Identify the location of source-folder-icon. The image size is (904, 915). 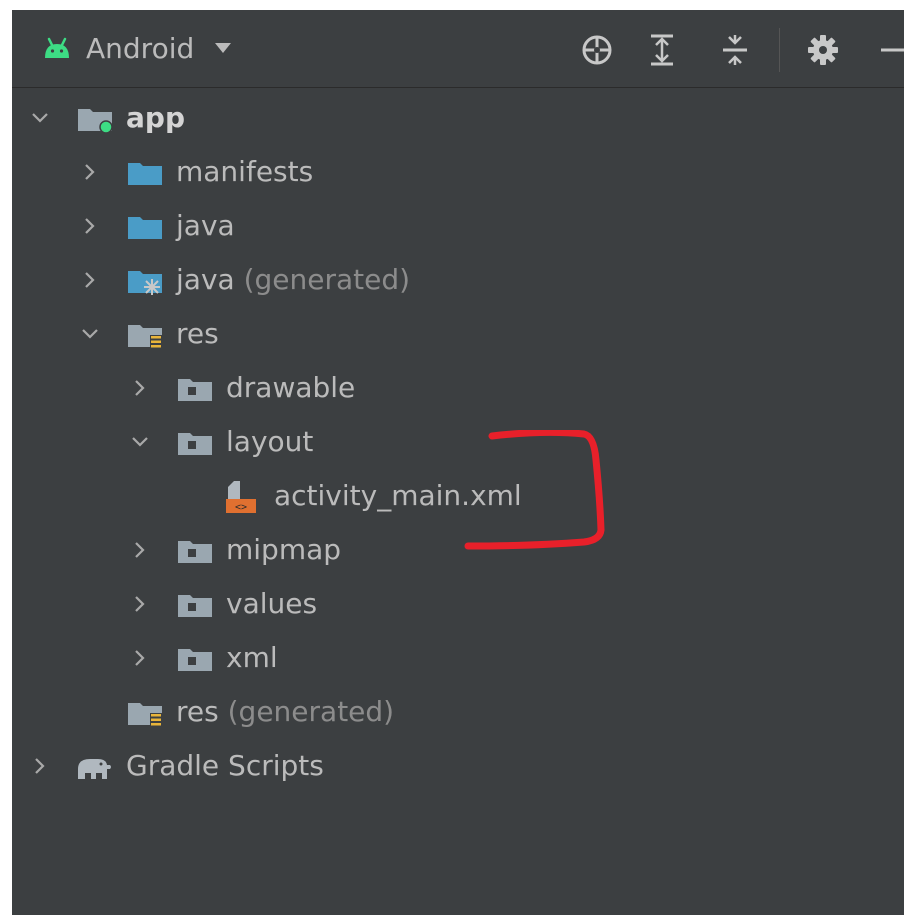
(145, 228).